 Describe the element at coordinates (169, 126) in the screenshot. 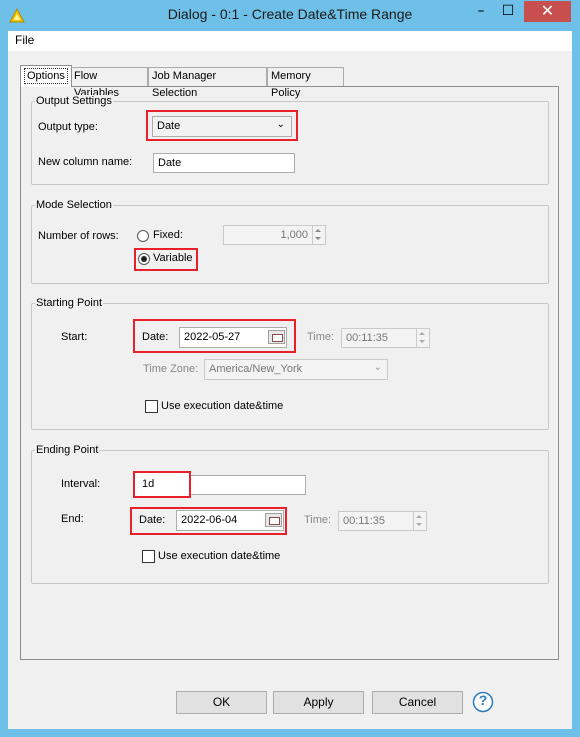

I see `output-type-value: Date` at that location.